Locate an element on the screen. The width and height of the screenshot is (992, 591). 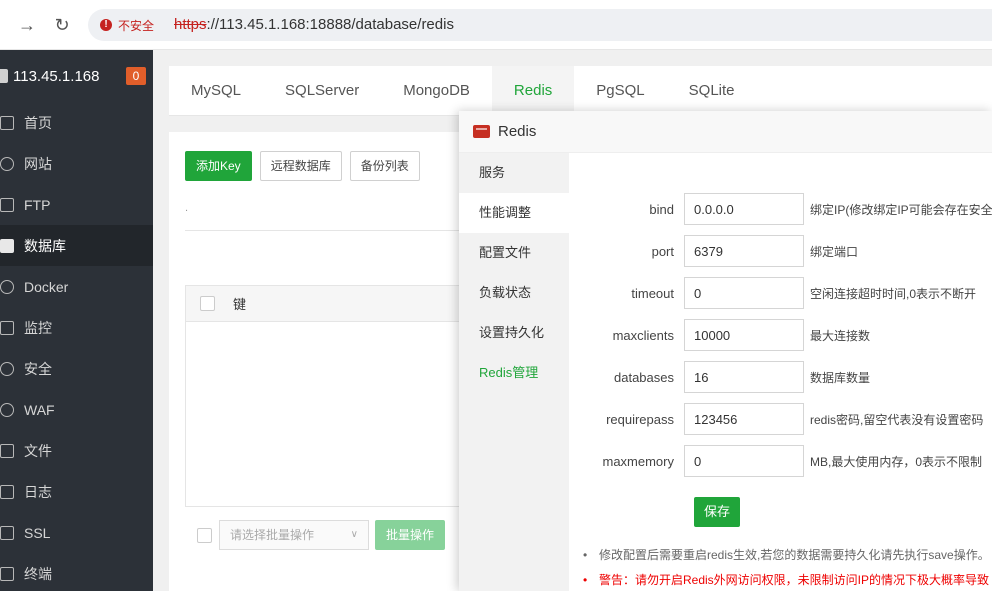
form-row-port: port 绑定端口 is located at coordinates (713, 251).